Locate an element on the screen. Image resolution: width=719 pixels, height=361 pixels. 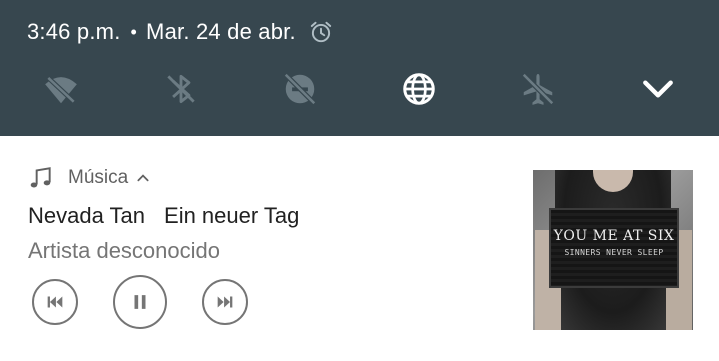
alarm-icon is located at coordinates (321, 32).